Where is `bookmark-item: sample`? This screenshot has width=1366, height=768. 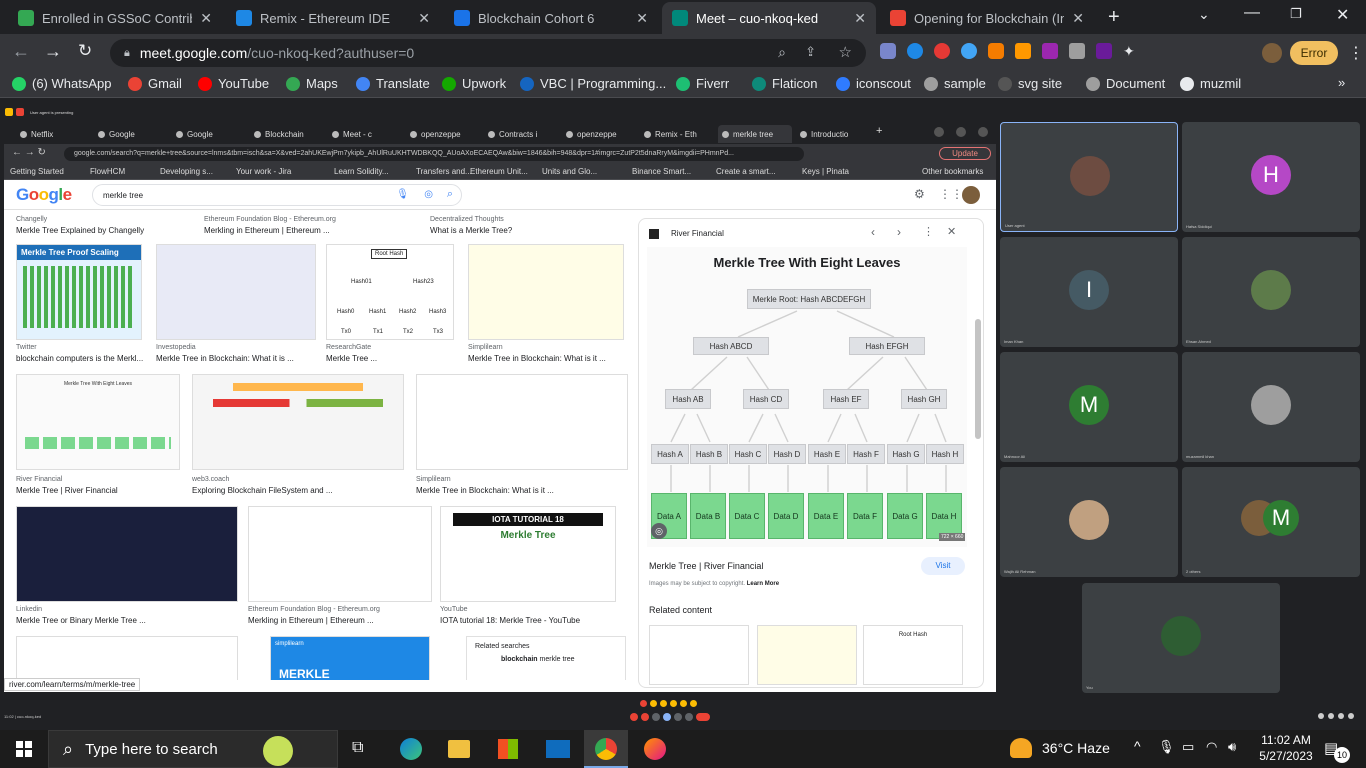 bookmark-item: sample is located at coordinates (955, 83).